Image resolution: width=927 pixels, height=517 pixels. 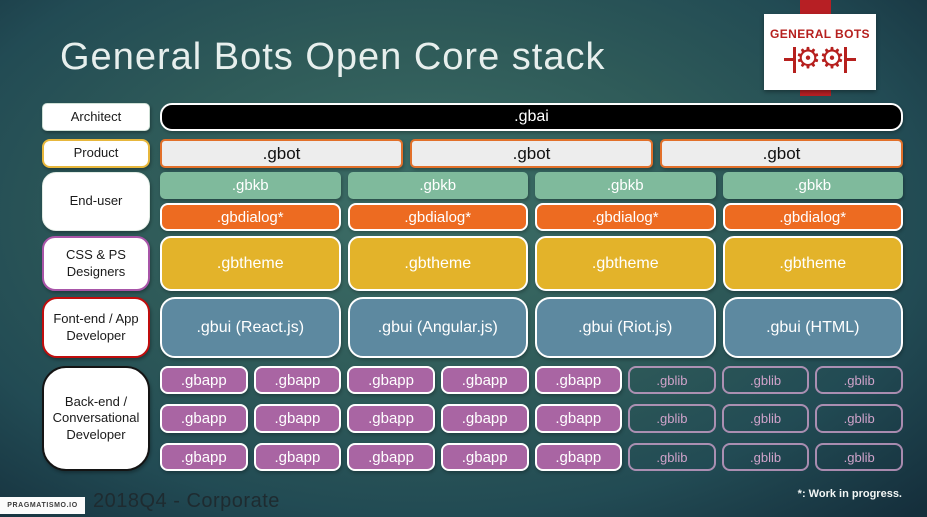 I want to click on gbtheme-row: .gbtheme .gbtheme .gbtheme .gbtheme, so click(x=531, y=263).